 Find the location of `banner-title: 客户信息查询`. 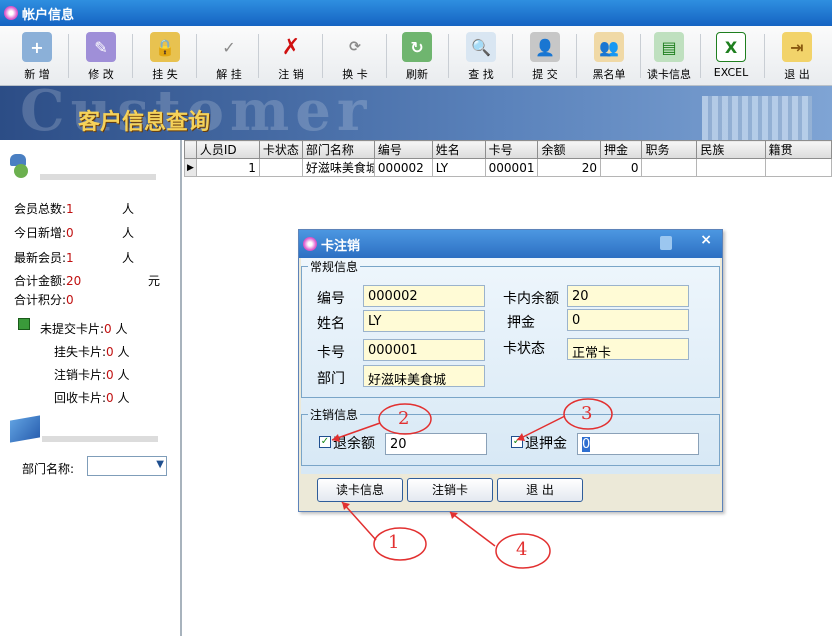

banner-title: 客户信息查询 is located at coordinates (144, 122).